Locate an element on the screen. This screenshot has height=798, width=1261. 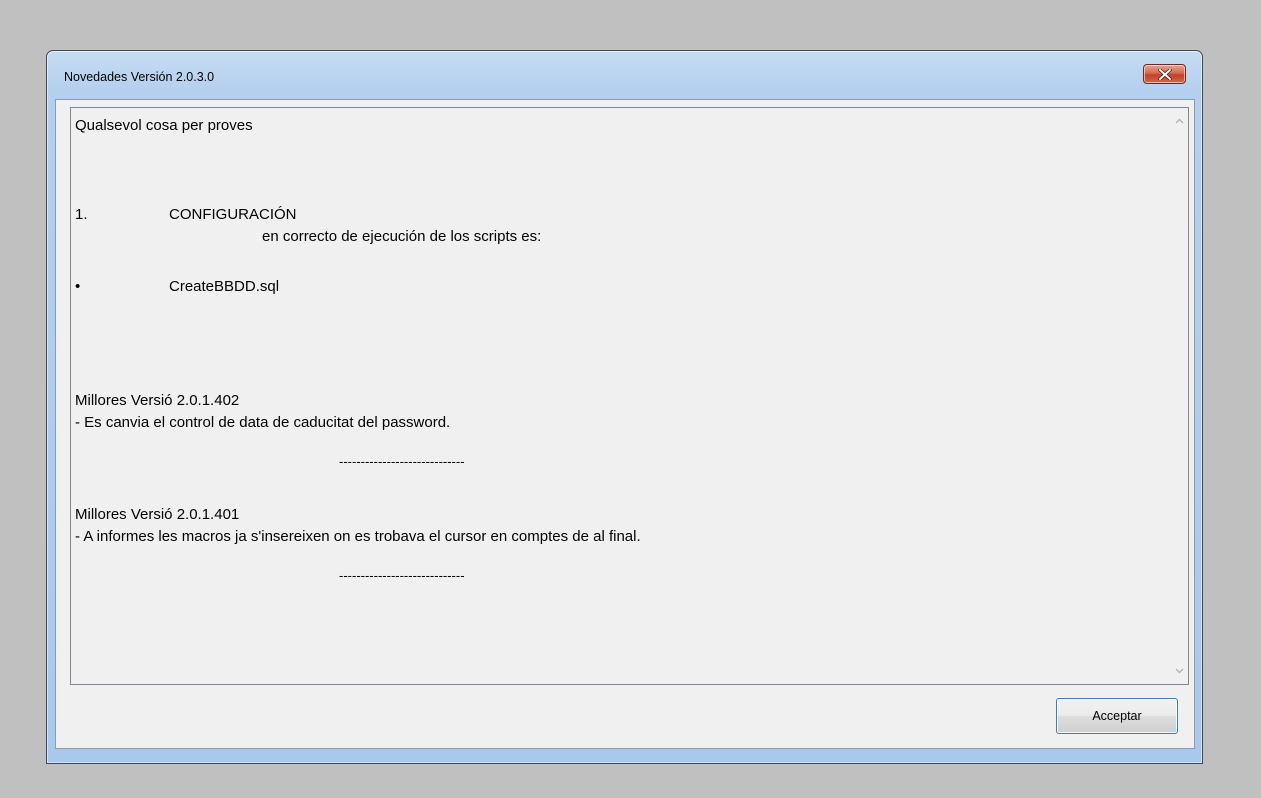
close-button is located at coordinates (1164, 74).